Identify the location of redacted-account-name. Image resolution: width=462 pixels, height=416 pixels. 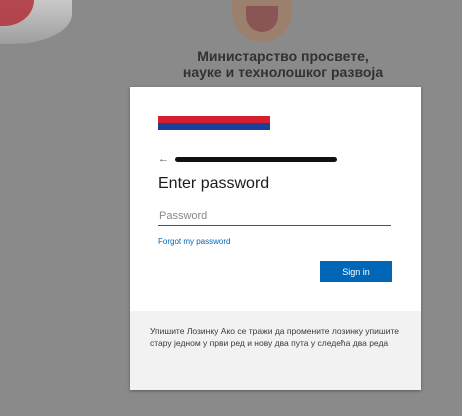
(256, 159).